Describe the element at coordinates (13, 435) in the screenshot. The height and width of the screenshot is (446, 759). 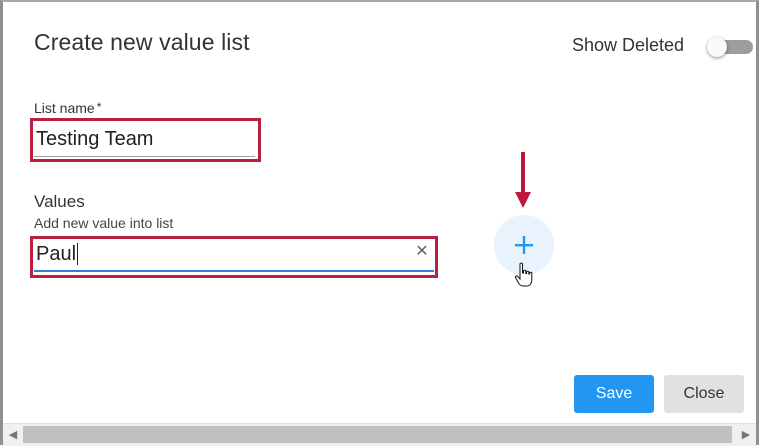
I see `scroll-left-icon: ◀` at that location.